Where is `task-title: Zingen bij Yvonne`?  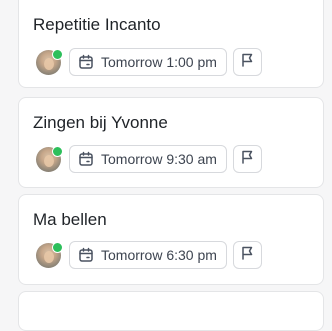 task-title: Zingen bij Yvonne is located at coordinates (100, 123).